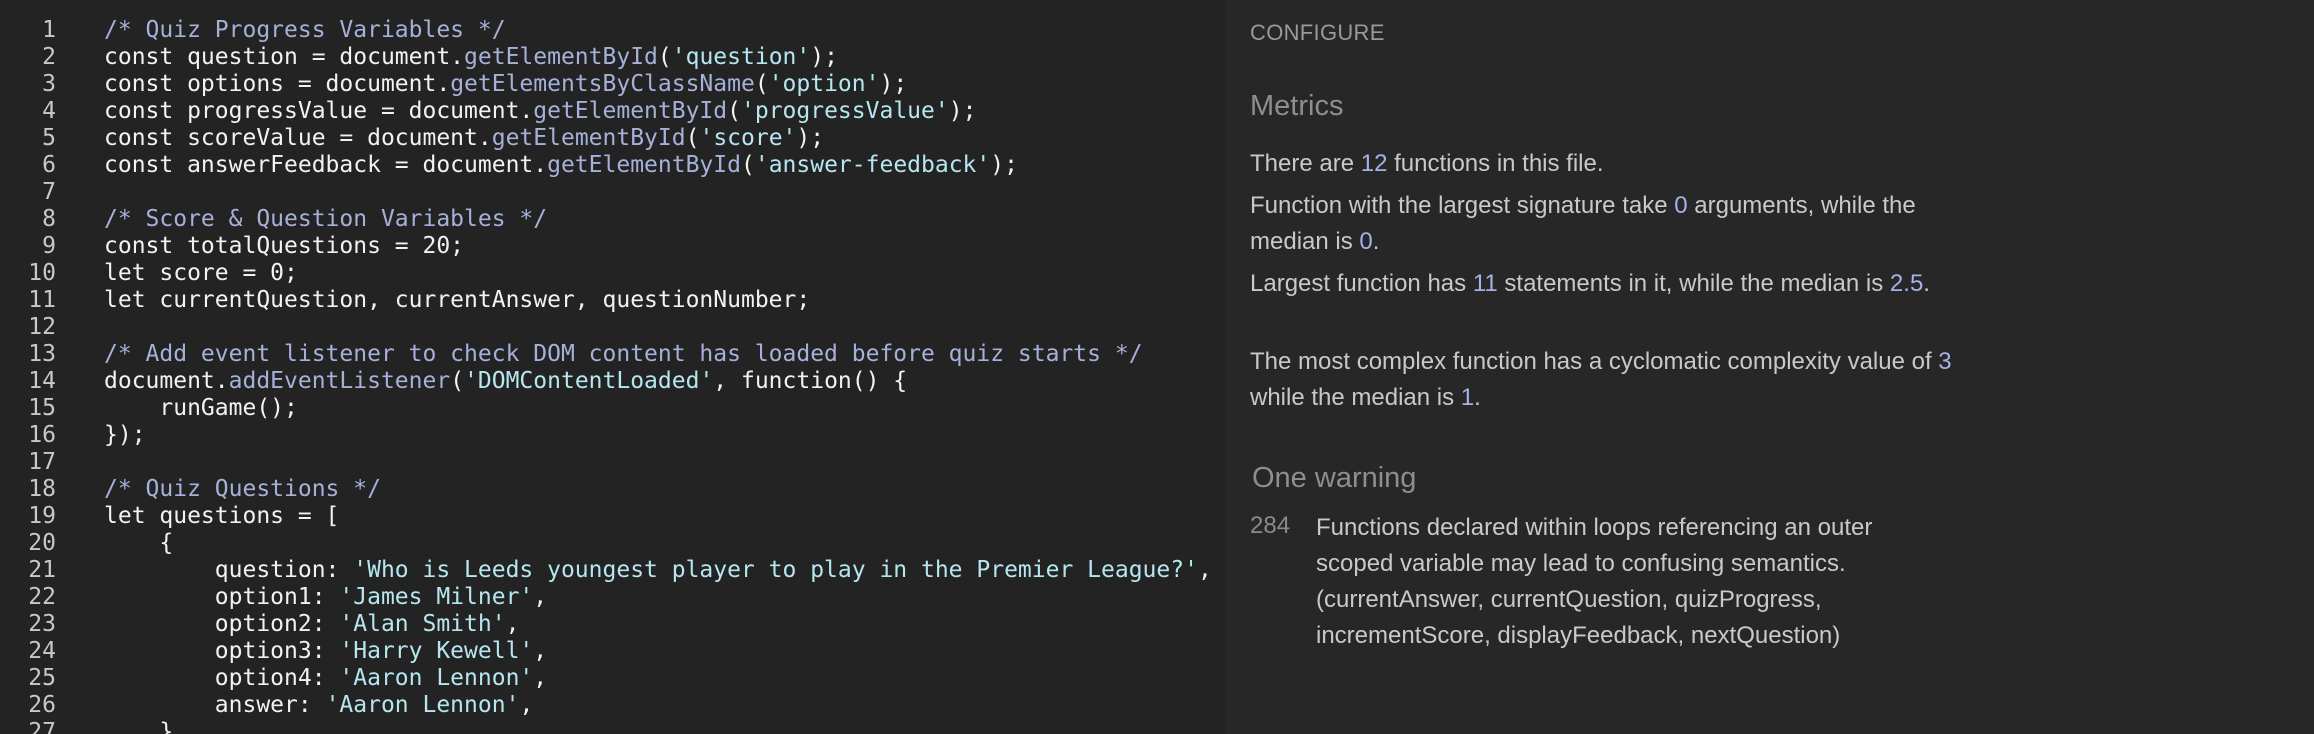  I want to click on code-token: /* Quiz Questions */, so click(242, 489).